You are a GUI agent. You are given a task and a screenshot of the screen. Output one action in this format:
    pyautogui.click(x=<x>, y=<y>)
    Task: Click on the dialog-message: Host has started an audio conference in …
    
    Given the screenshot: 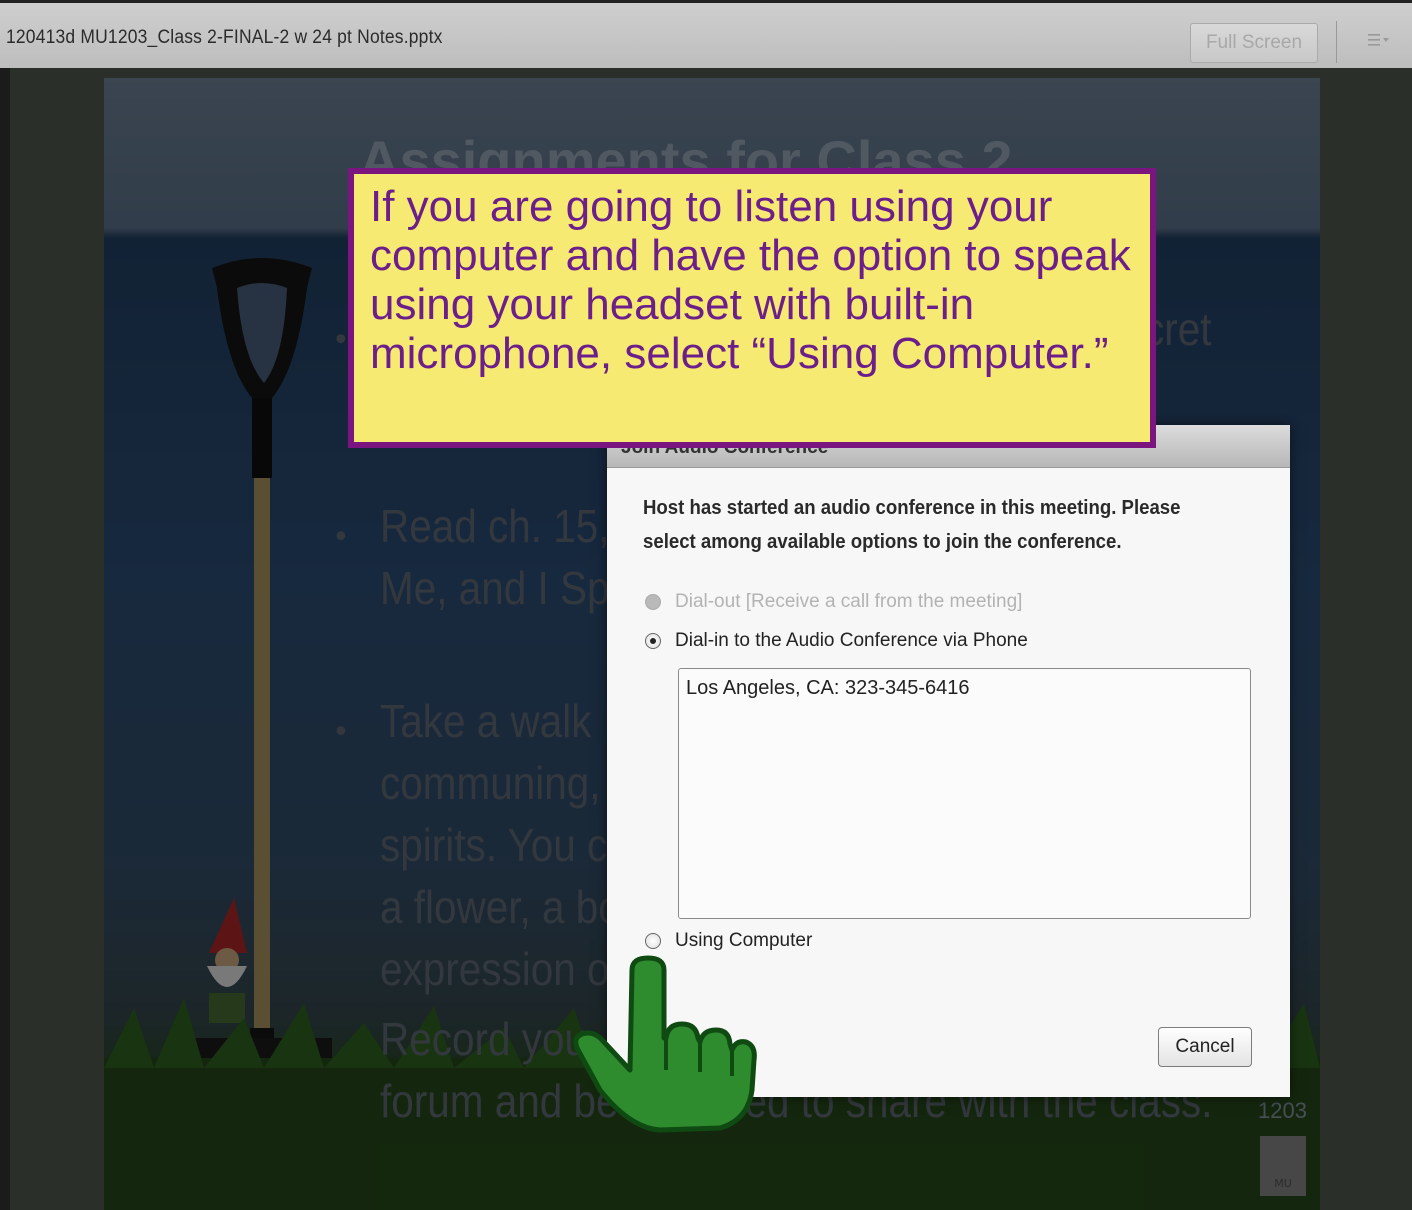 What is the action you would take?
    pyautogui.click(x=912, y=525)
    